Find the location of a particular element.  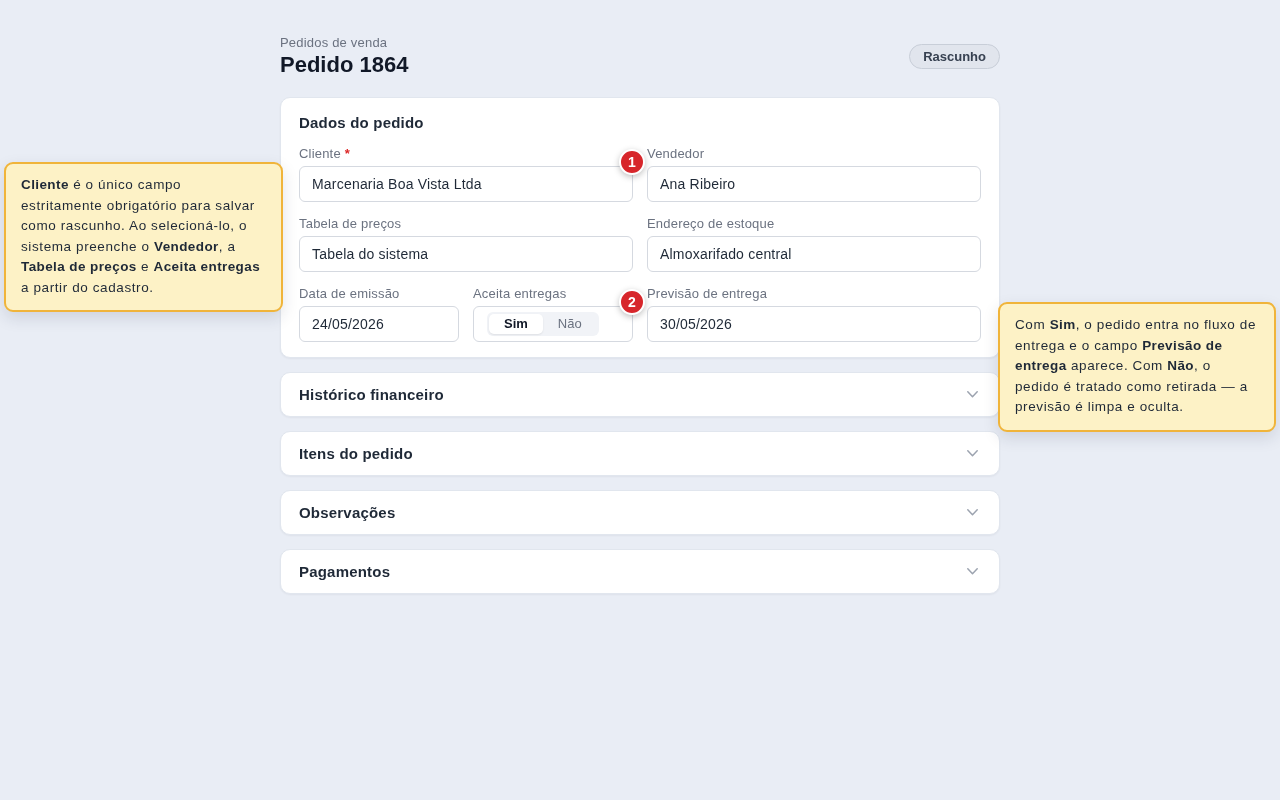

text-field: Almoxarifado central is located at coordinates (814, 254).